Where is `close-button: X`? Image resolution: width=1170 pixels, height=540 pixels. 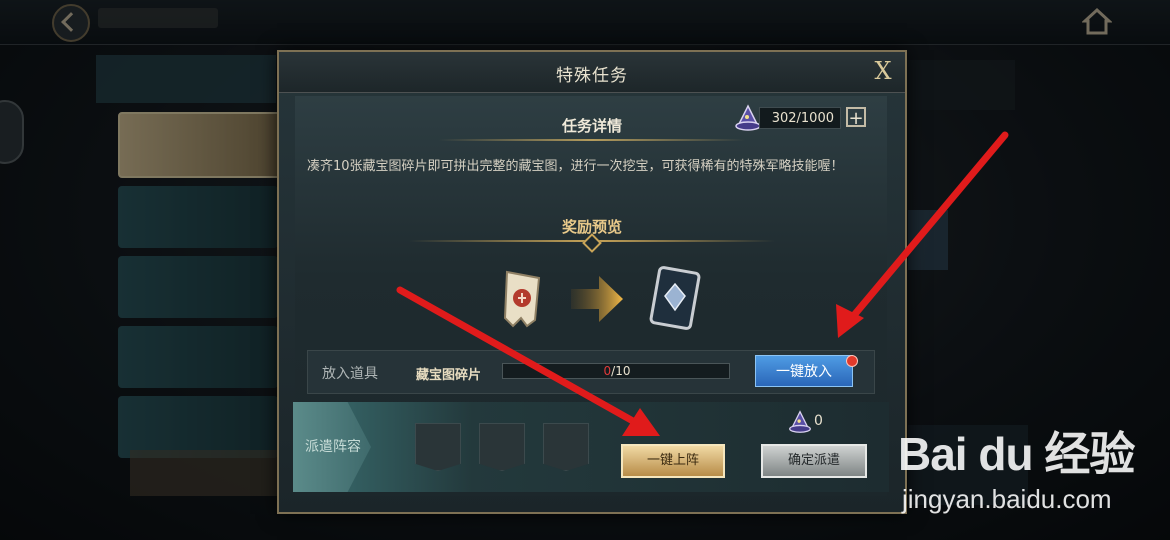 close-button: X is located at coordinates (883, 71).